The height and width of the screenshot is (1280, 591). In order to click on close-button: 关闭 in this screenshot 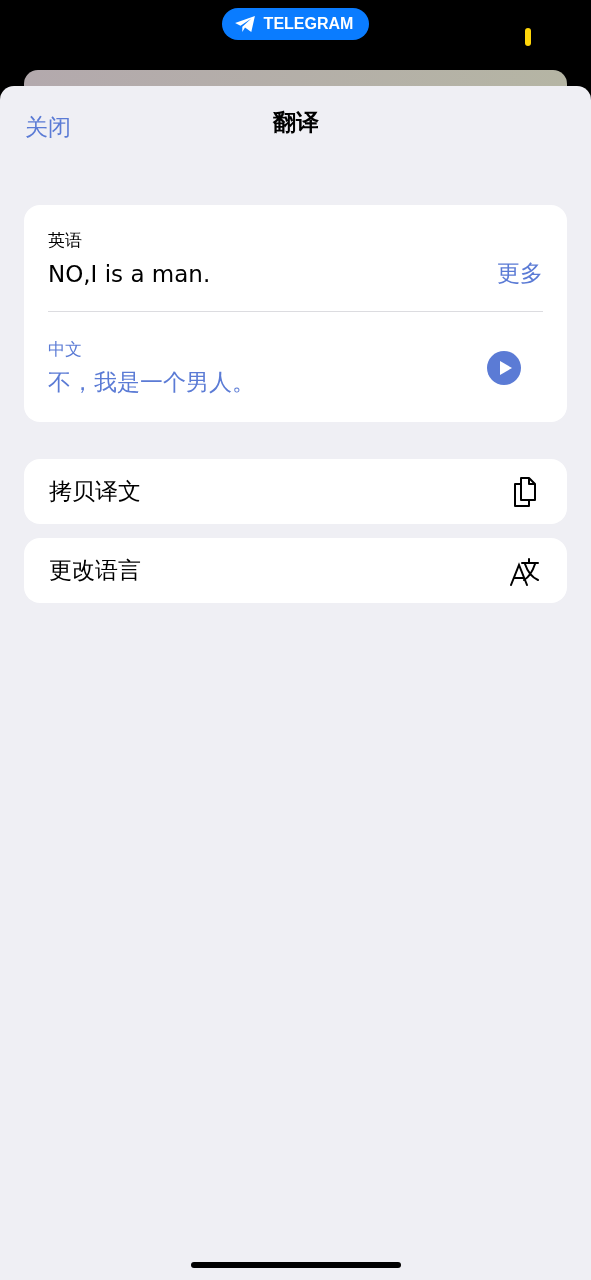, I will do `click(48, 127)`.